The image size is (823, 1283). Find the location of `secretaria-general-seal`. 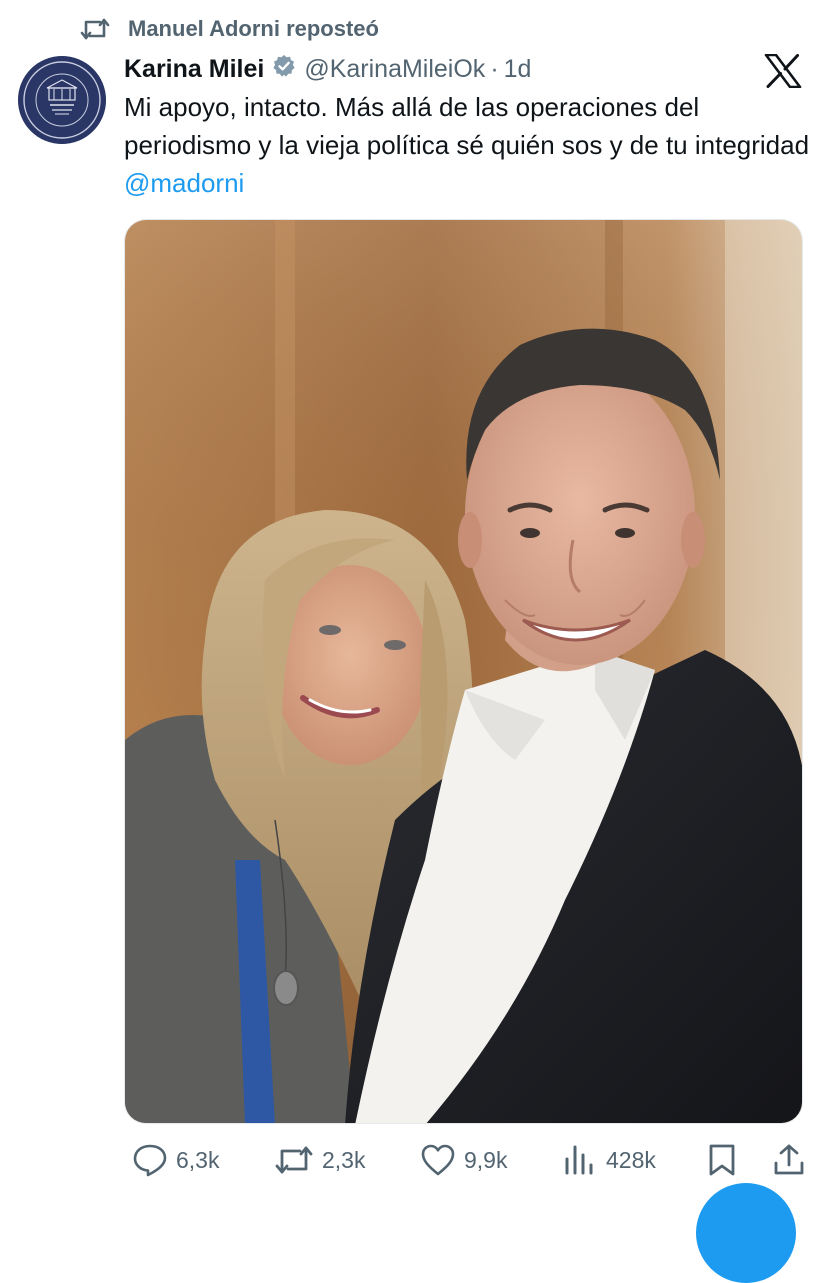

secretaria-general-seal is located at coordinates (62, 100).